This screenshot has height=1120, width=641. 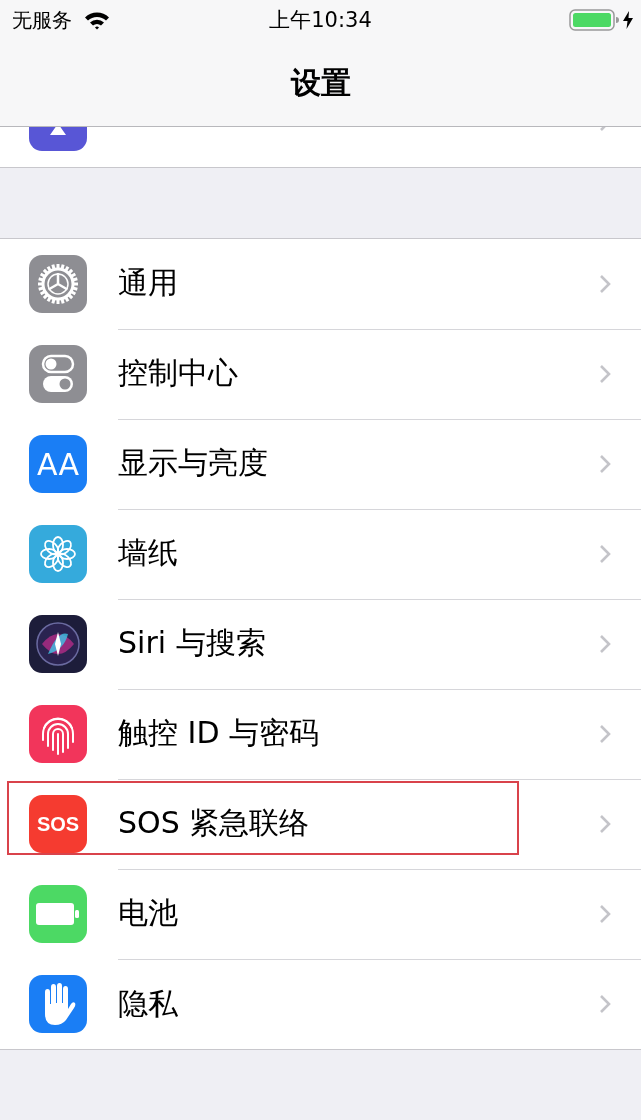 I want to click on setting-label: 触控 ID 与密码, so click(x=219, y=733).